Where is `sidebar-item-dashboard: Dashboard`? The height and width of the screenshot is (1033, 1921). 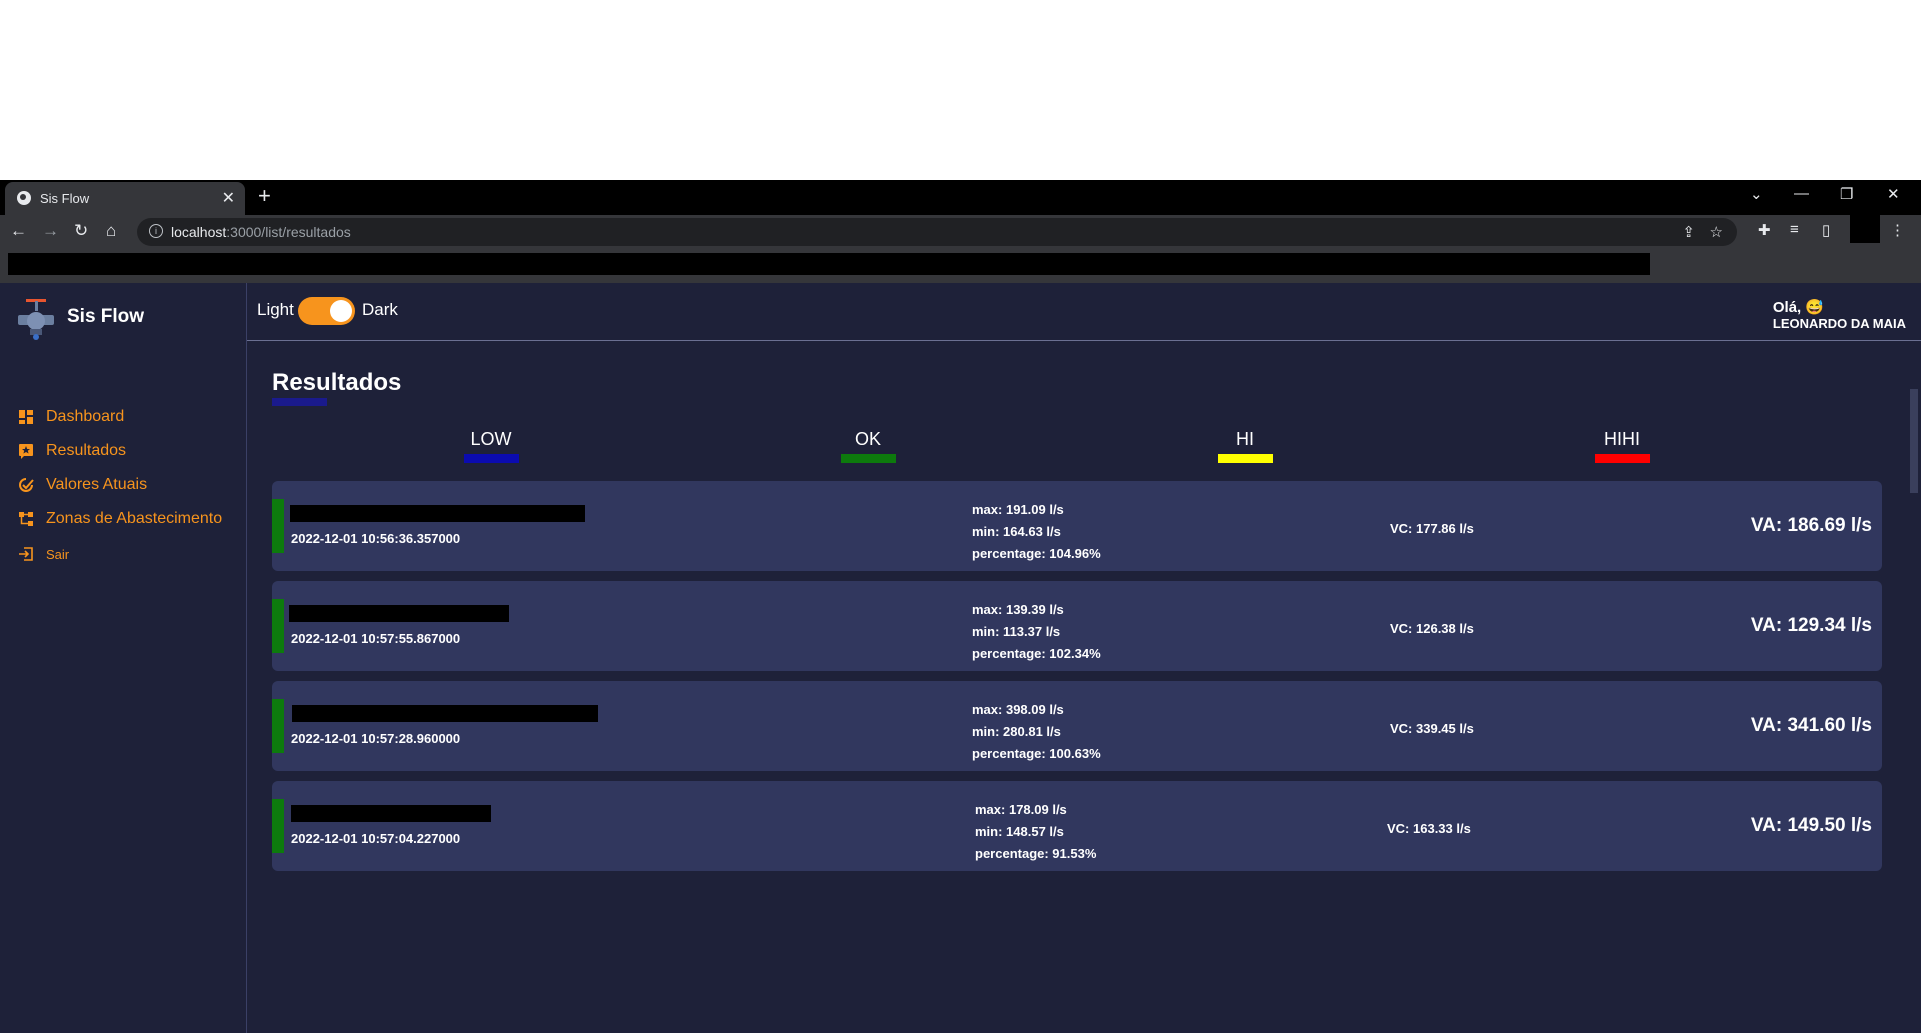 sidebar-item-dashboard: Dashboard is located at coordinates (71, 417).